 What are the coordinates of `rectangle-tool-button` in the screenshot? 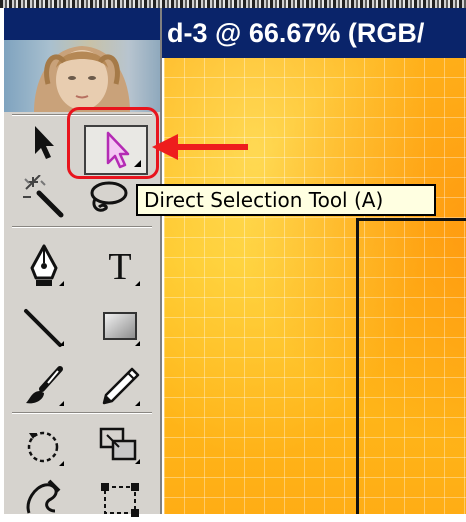 It's located at (120, 327).